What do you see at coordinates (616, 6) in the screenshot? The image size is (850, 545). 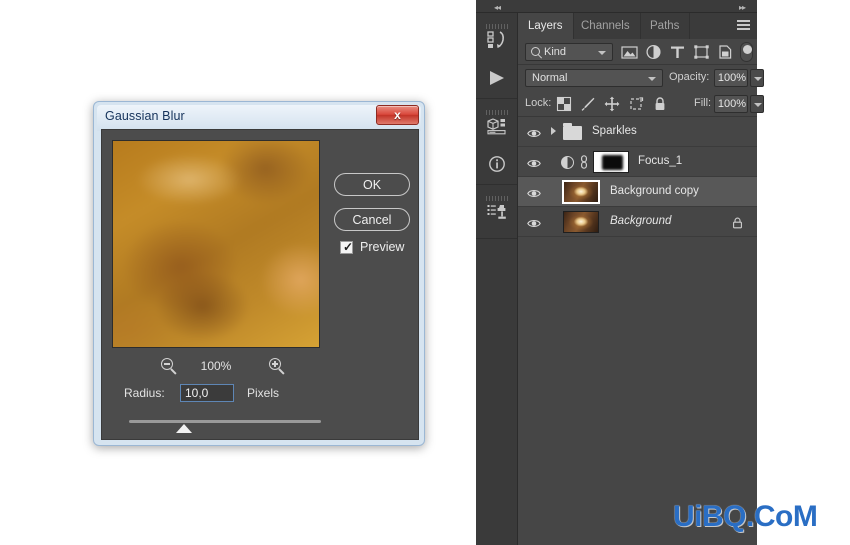 I see `panel-top-strip: ◂◂ ▸▸` at bounding box center [616, 6].